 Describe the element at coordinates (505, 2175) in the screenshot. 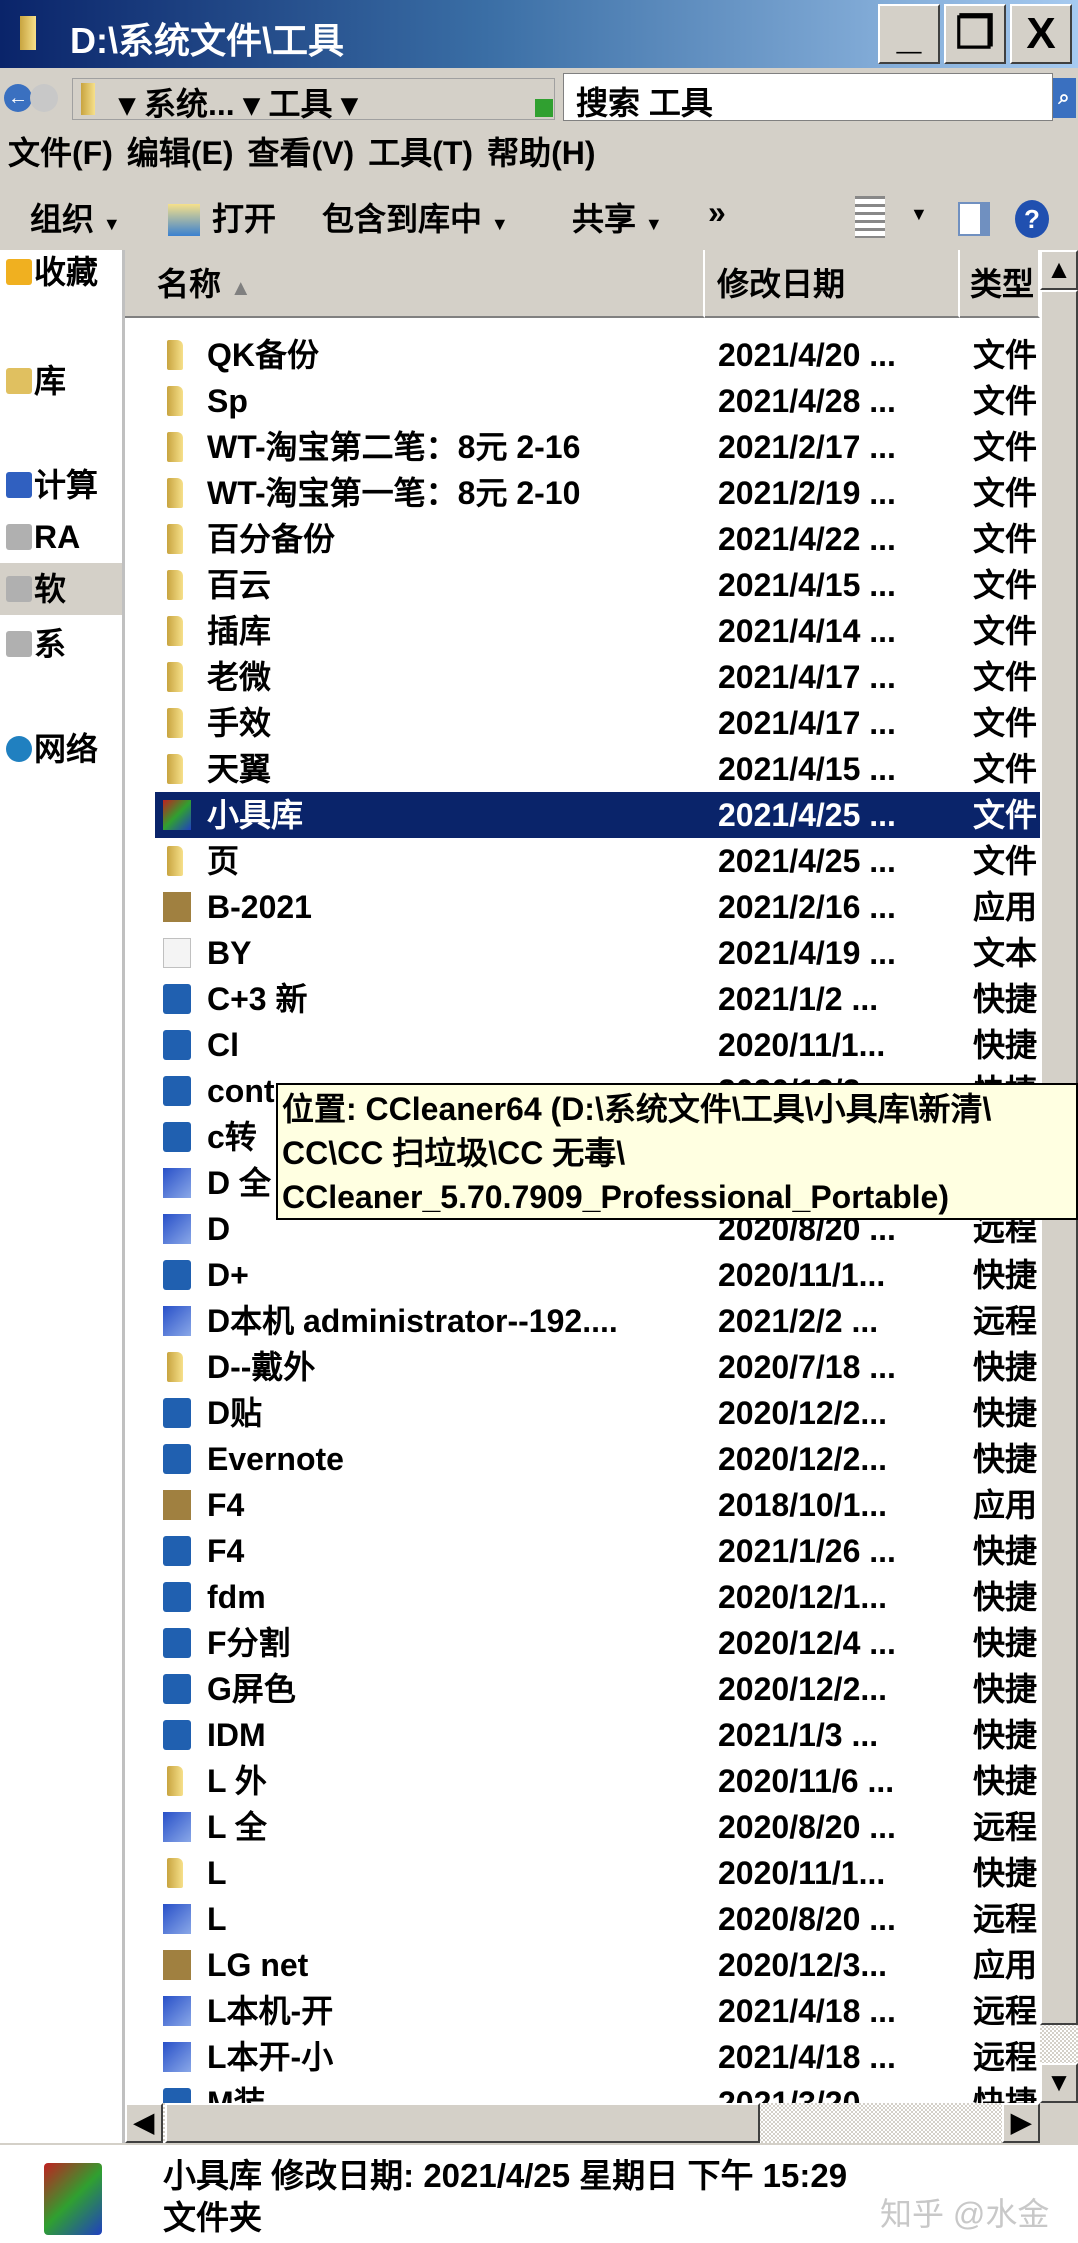

I see `status-details: 小具库 修改日期: 2021/4/25 星期日 下午 15:29` at that location.